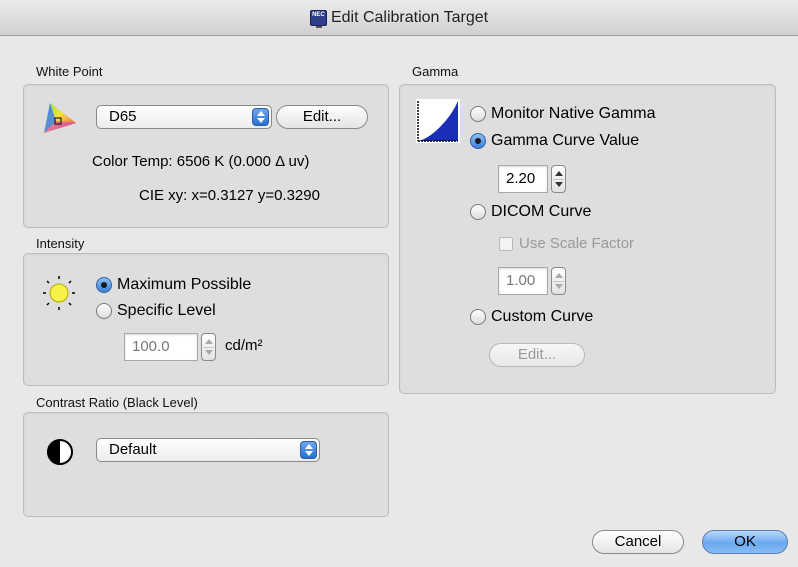 This screenshot has width=798, height=567. I want to click on cie-xy-text: CIE xy: x=0.3127 y=0.3290, so click(229, 195).